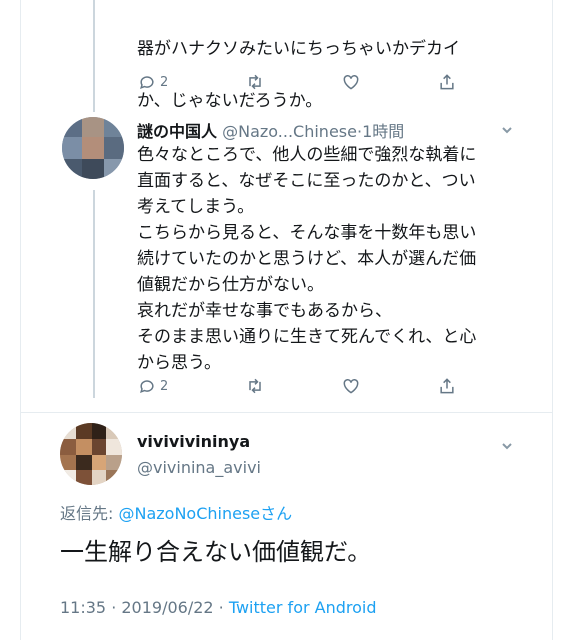 The width and height of the screenshot is (573, 640). I want to click on timestamp: 11:35 · 2019/06/22 ·, so click(144, 607).